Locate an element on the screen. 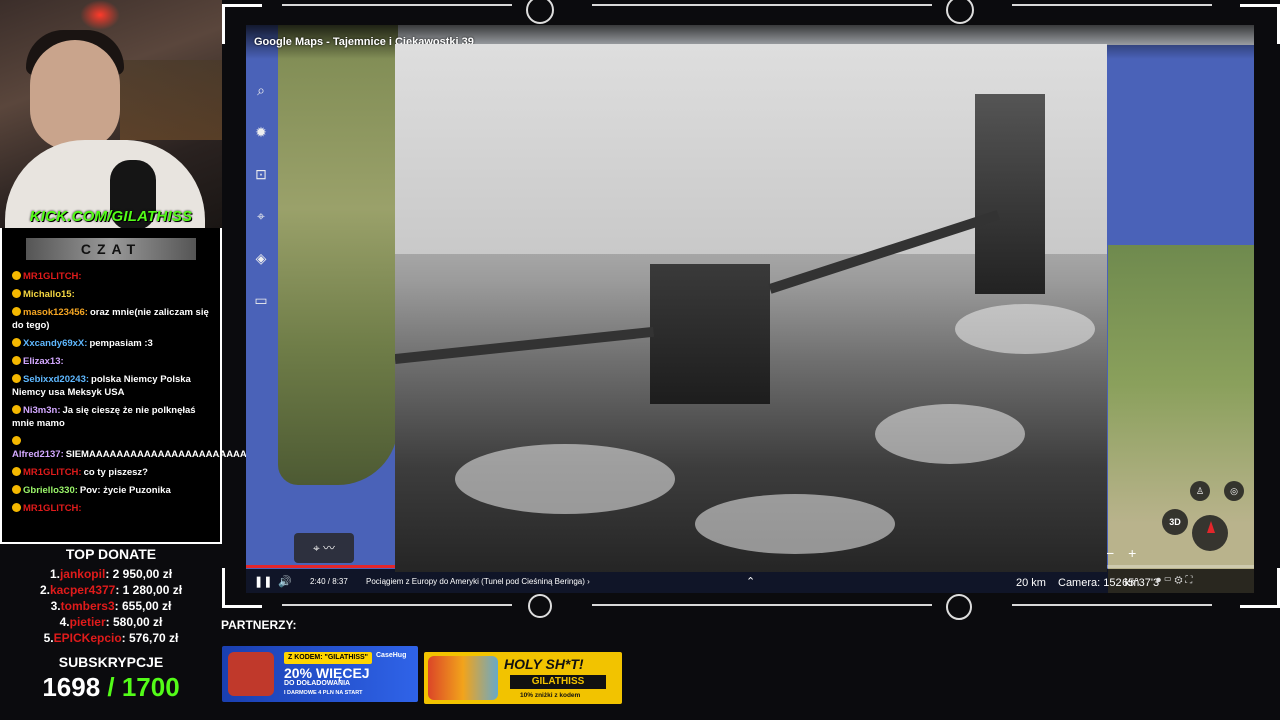 The image size is (1280, 720). chat-text: pempasiam :3 is located at coordinates (121, 343).